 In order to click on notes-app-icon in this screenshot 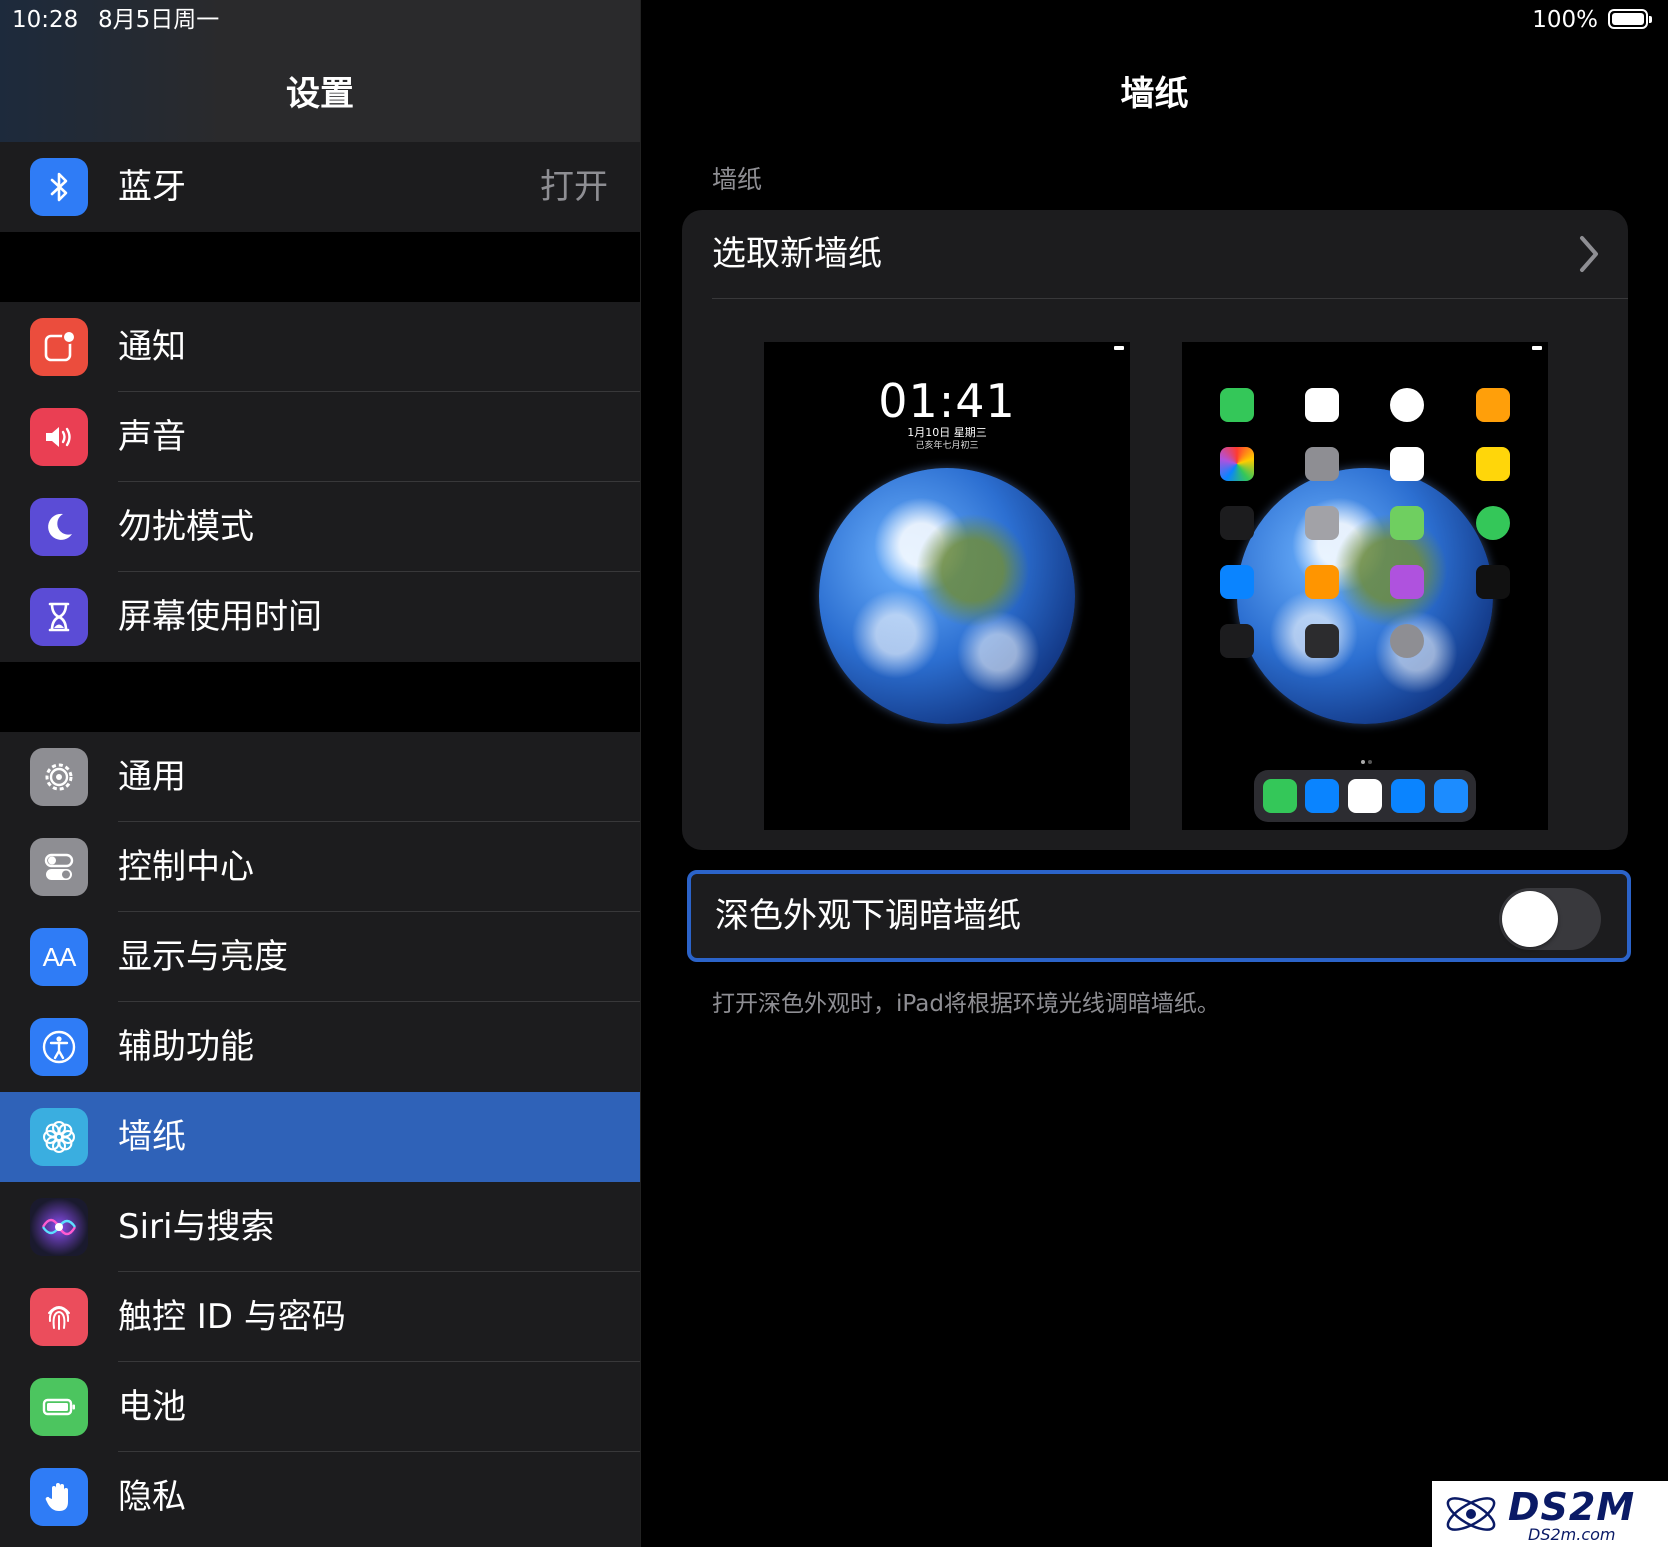, I will do `click(1493, 464)`.